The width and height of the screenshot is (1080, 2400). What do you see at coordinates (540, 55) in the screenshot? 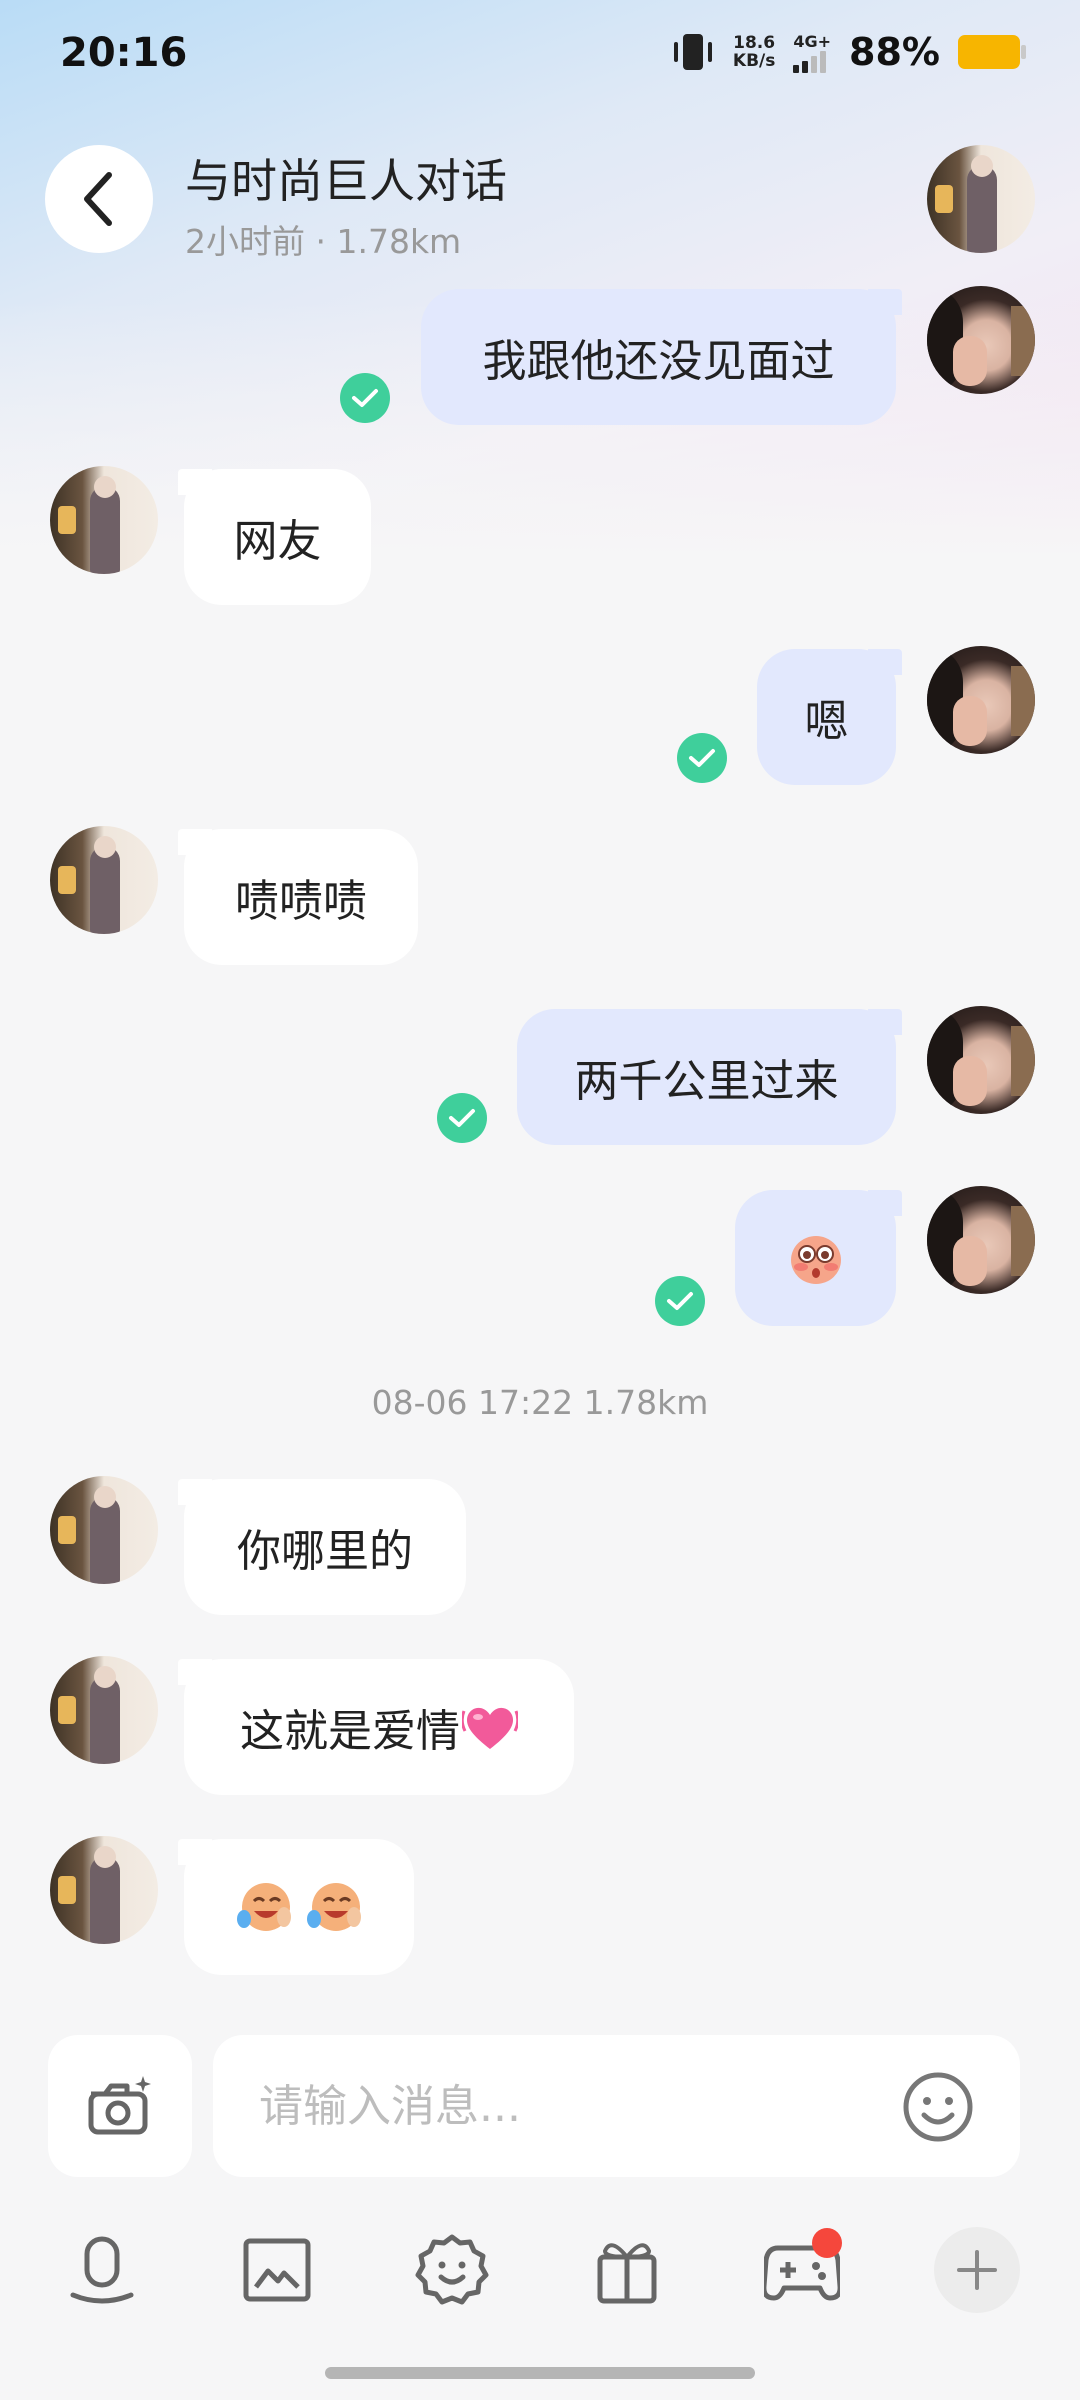
I see `status-bar: 20:16 18.6 KB/s 4G+ 88%` at bounding box center [540, 55].